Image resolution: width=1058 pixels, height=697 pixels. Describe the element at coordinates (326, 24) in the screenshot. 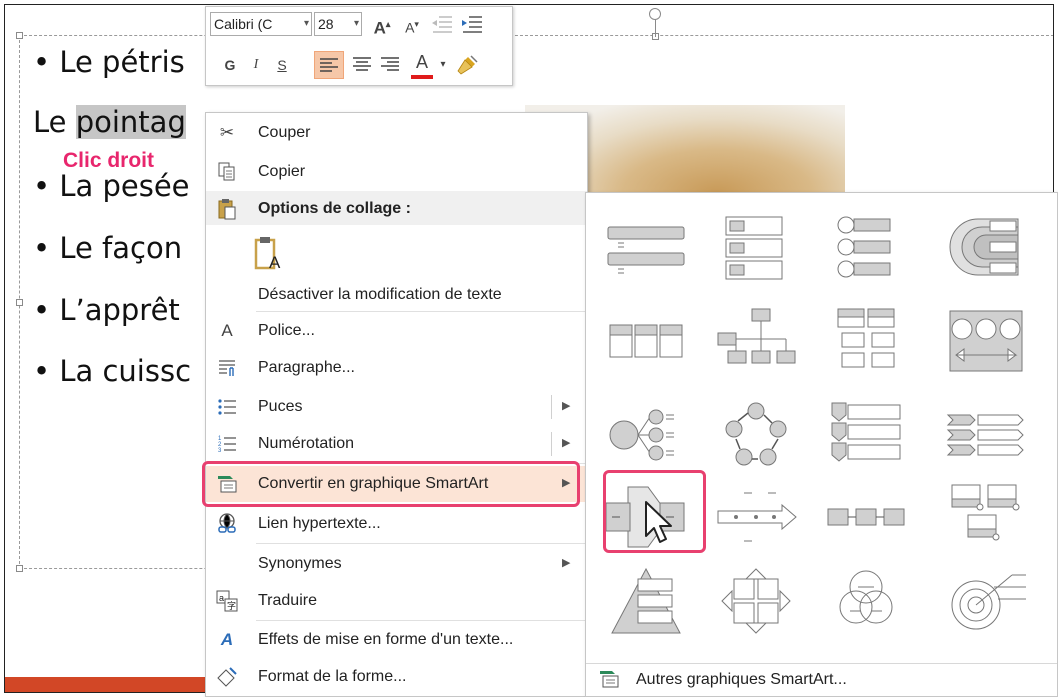

I see `font-size-value: 28` at that location.